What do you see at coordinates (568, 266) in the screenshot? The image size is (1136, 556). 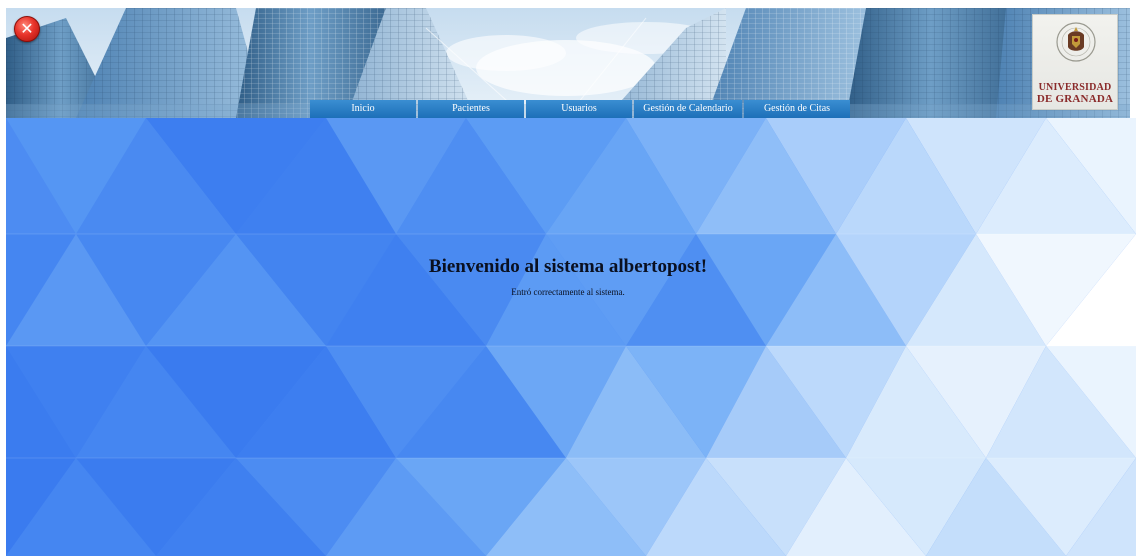 I see `welcome-heading: Bienvenido al sistema albertopost!` at bounding box center [568, 266].